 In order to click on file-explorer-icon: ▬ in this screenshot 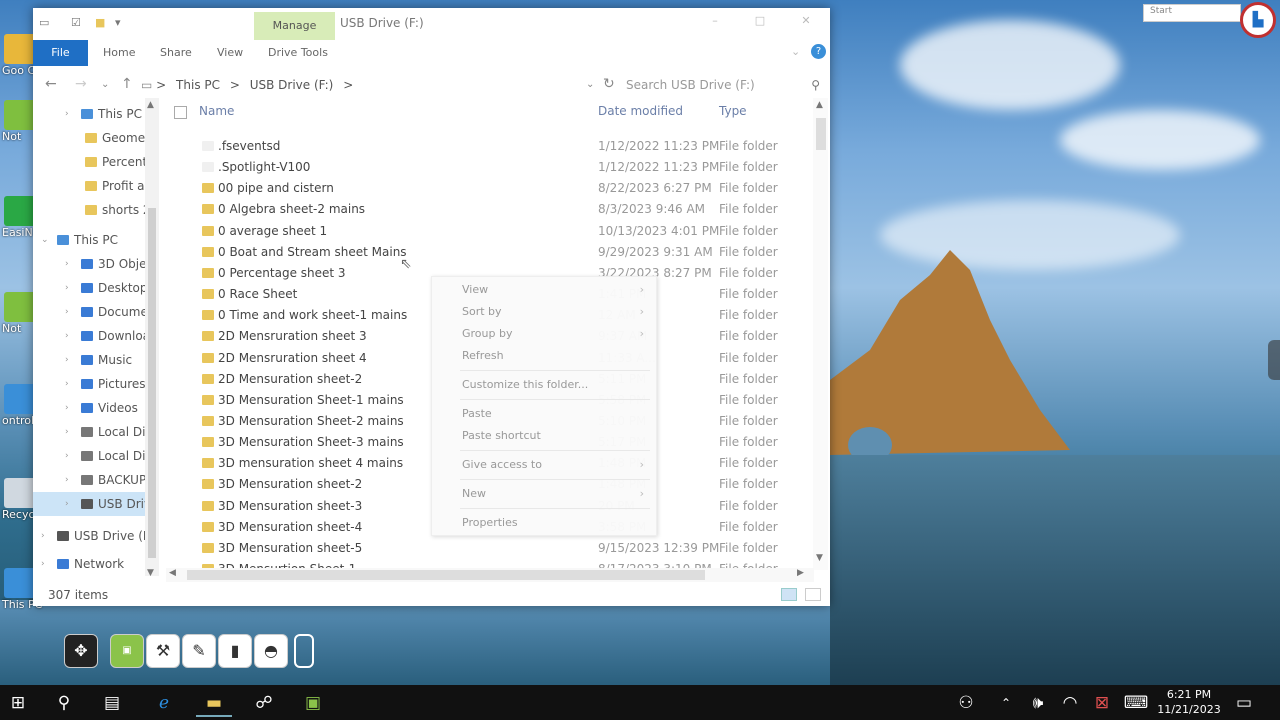, I will do `click(214, 703)`.